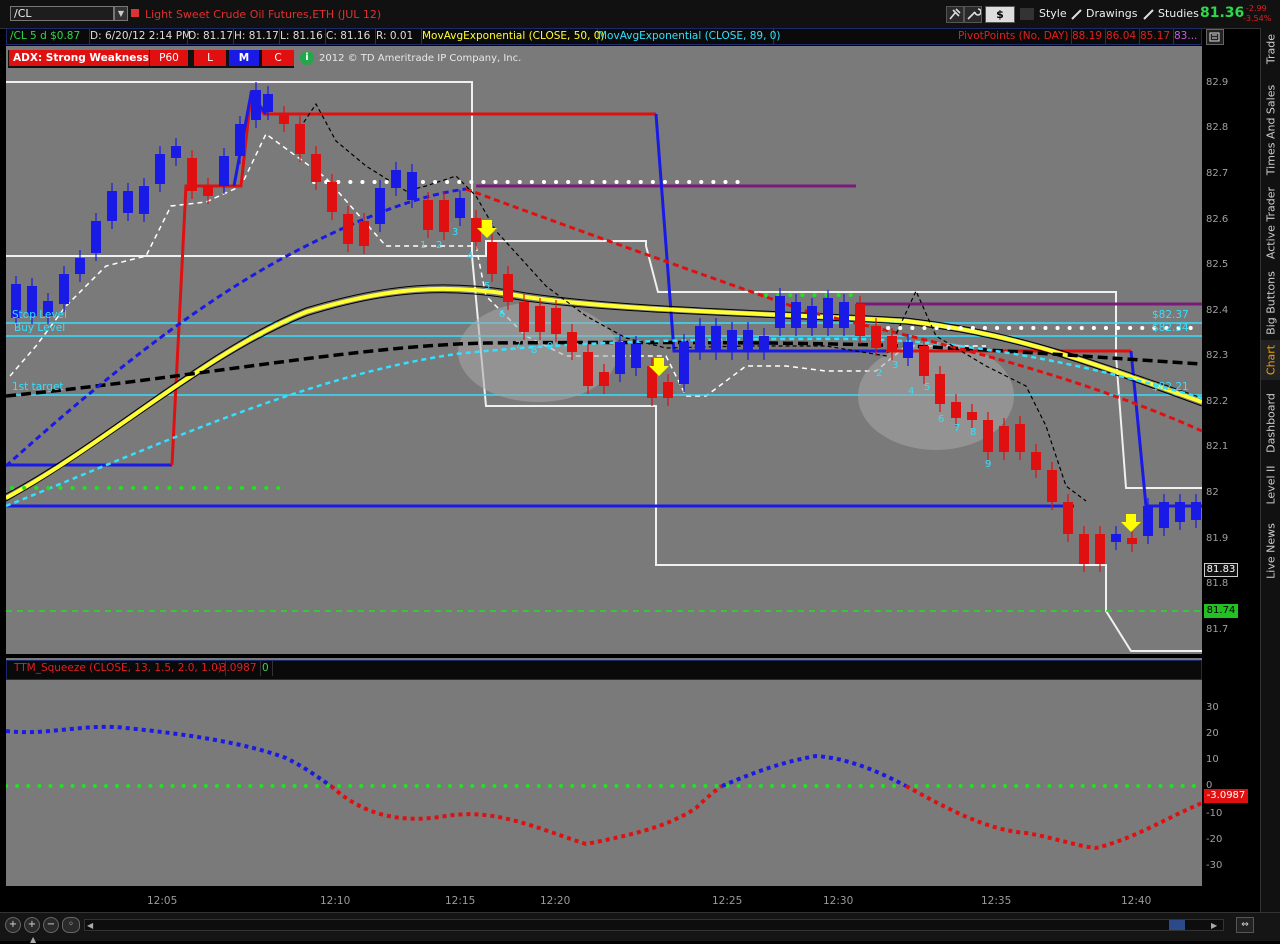 Image resolution: width=1280 pixels, height=944 pixels. What do you see at coordinates (1027, 14) in the screenshot?
I see `style-icon` at bounding box center [1027, 14].